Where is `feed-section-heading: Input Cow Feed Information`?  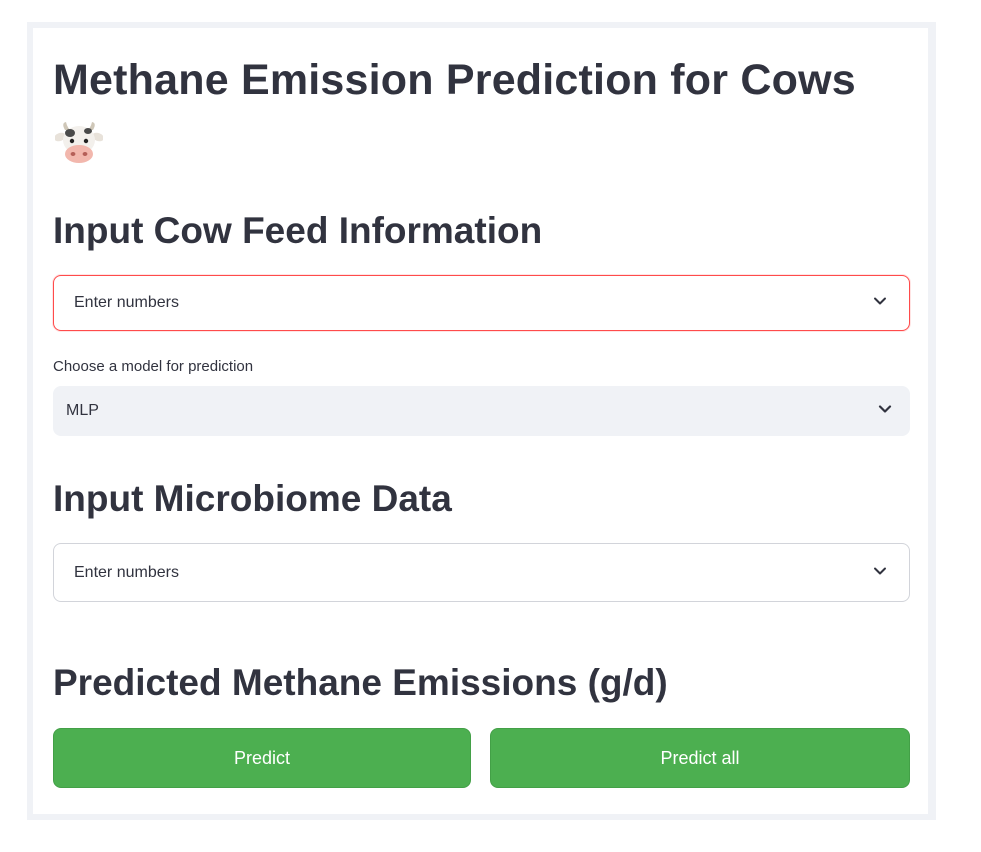
feed-section-heading: Input Cow Feed Information is located at coordinates (298, 230).